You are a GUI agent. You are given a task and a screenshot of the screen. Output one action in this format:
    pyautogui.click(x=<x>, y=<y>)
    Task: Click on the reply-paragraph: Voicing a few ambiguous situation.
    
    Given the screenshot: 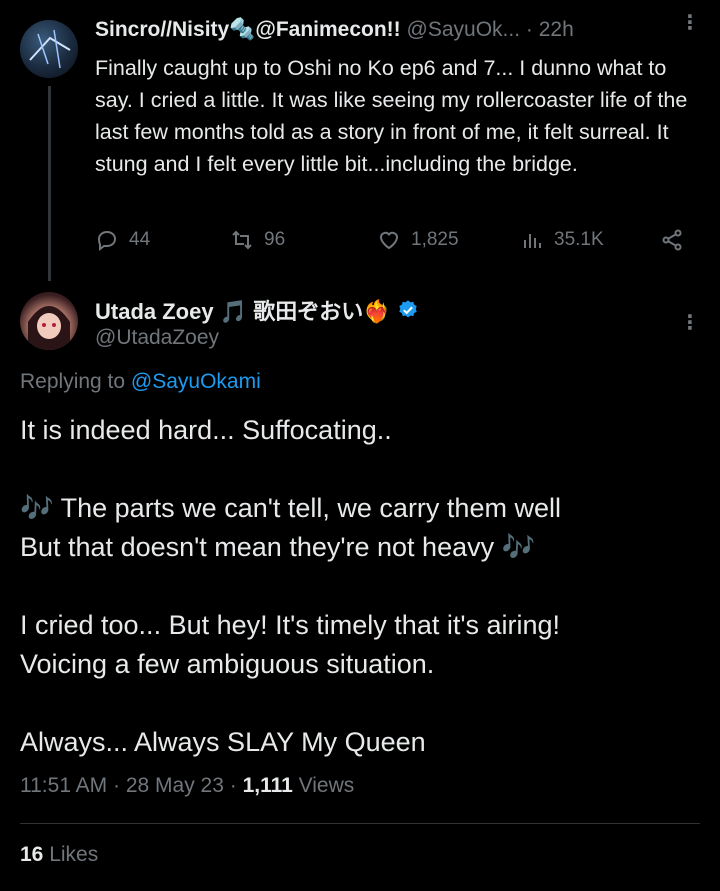 What is the action you would take?
    pyautogui.click(x=227, y=664)
    